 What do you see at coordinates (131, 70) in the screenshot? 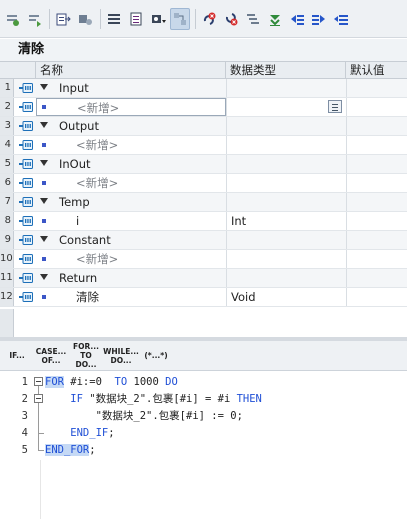
I see `header-name: 名称` at bounding box center [131, 70].